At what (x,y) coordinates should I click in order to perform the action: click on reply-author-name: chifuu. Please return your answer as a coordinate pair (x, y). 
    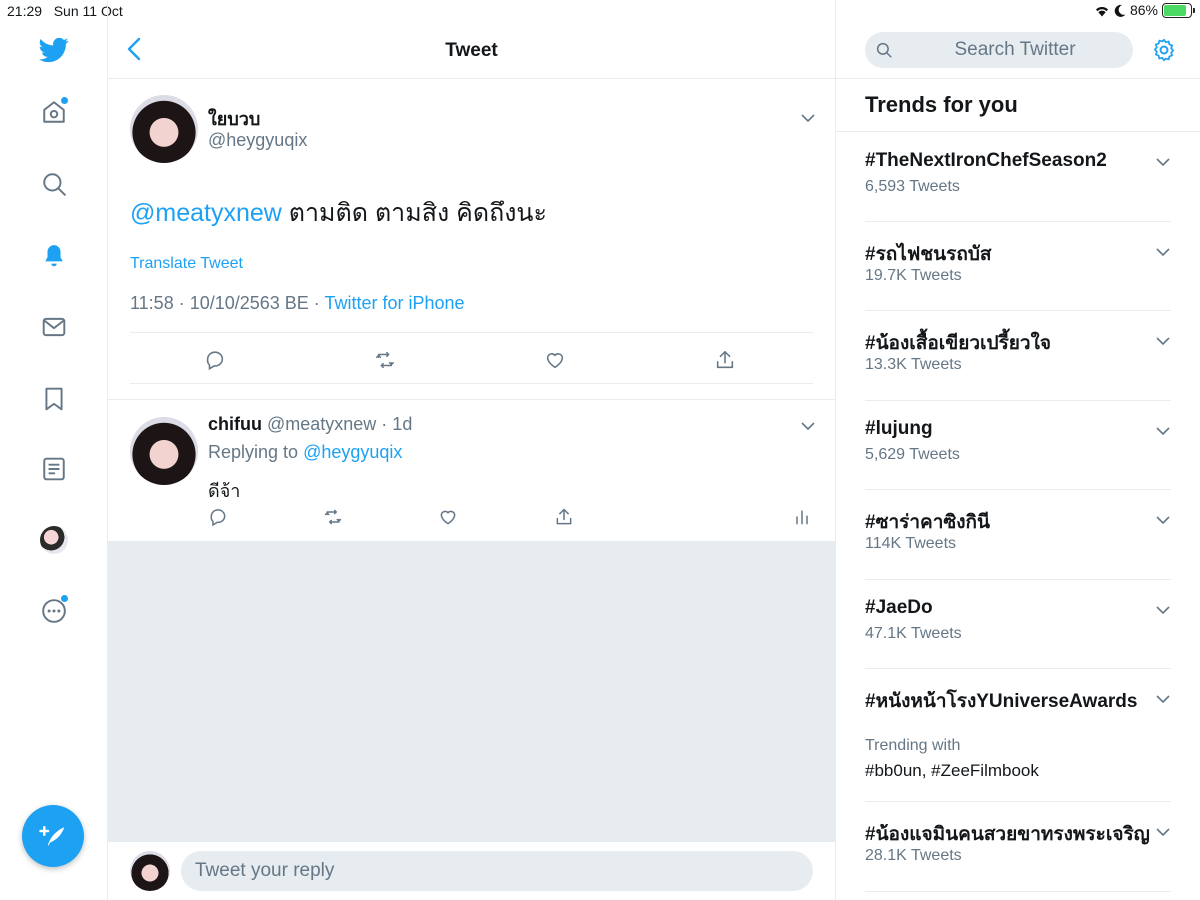
    Looking at the image, I should click on (235, 424).